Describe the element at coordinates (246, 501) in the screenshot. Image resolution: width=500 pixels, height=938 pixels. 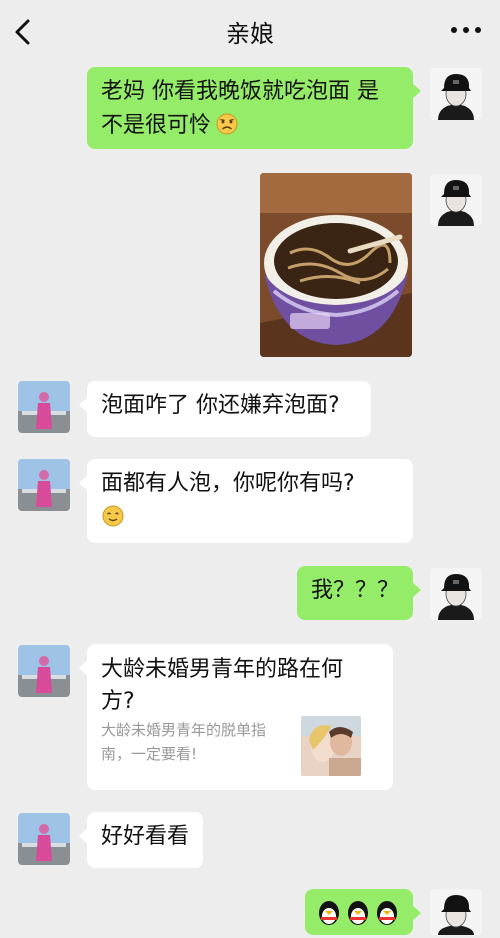
I see `received-message-bubble: 面都有人泡，你呢你有吗?` at that location.